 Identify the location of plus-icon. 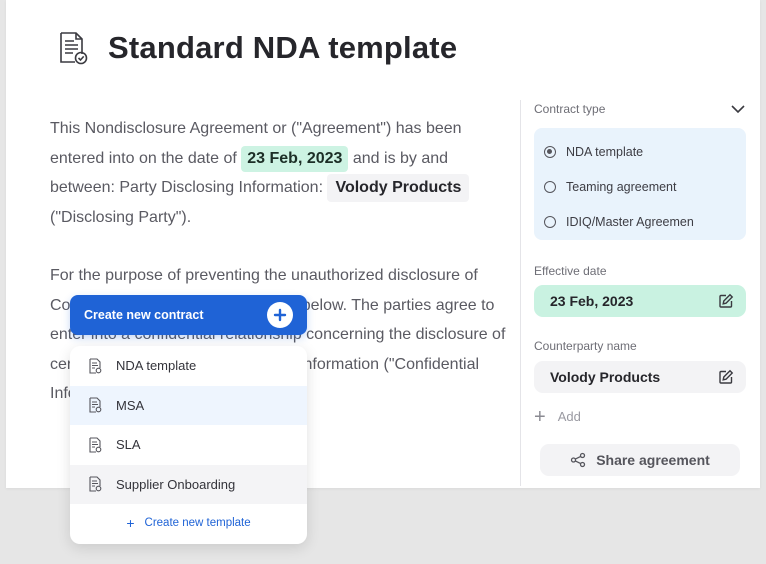
(280, 315).